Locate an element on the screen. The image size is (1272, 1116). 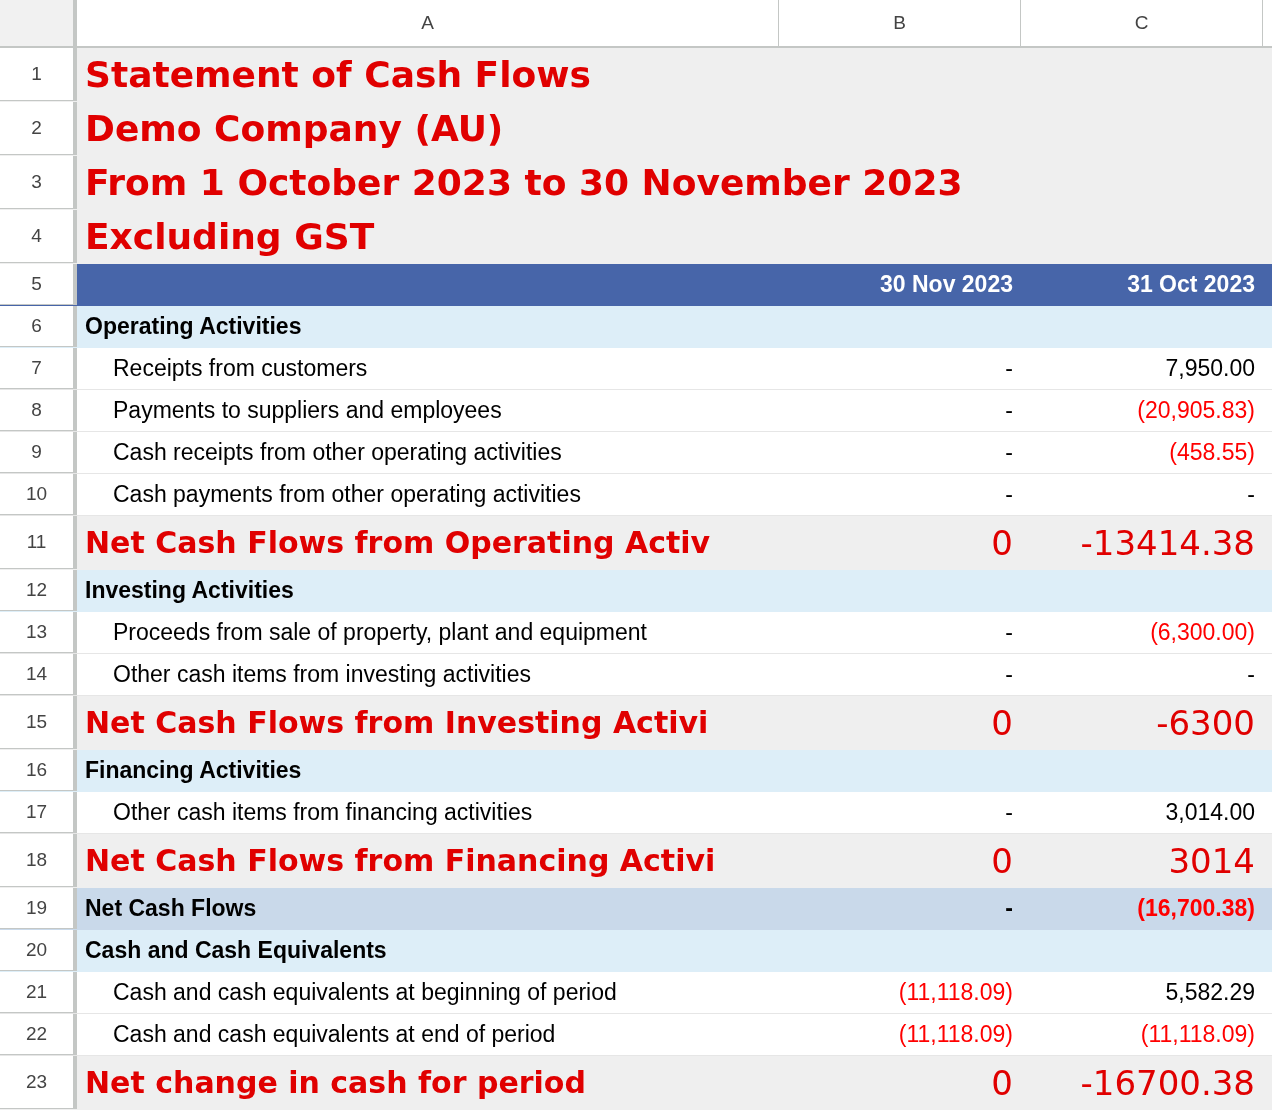
amount-cell: 3014 is located at coordinates (1211, 860).